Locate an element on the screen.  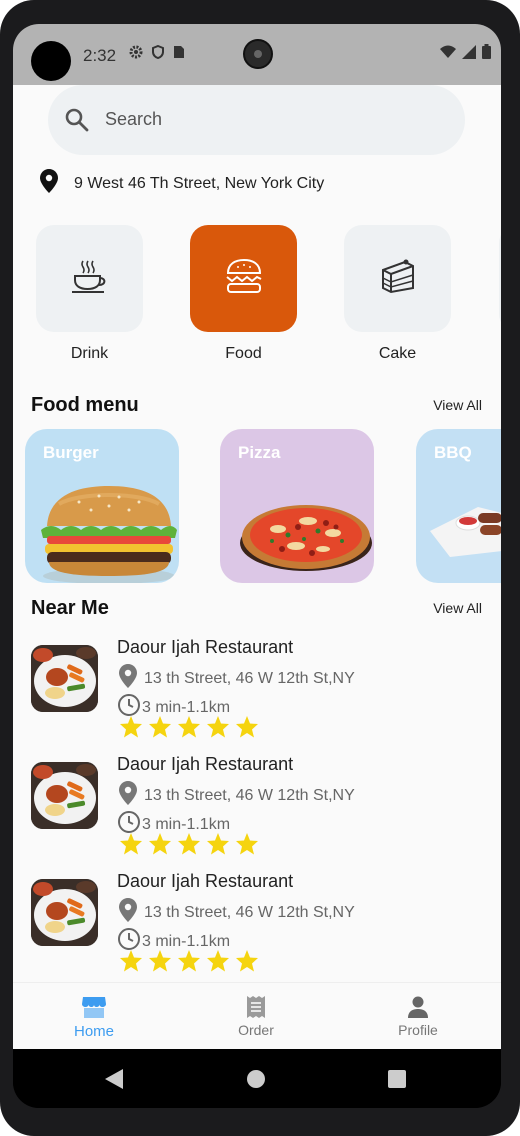
near-me-view-all-link: View All is located at coordinates (457, 608).